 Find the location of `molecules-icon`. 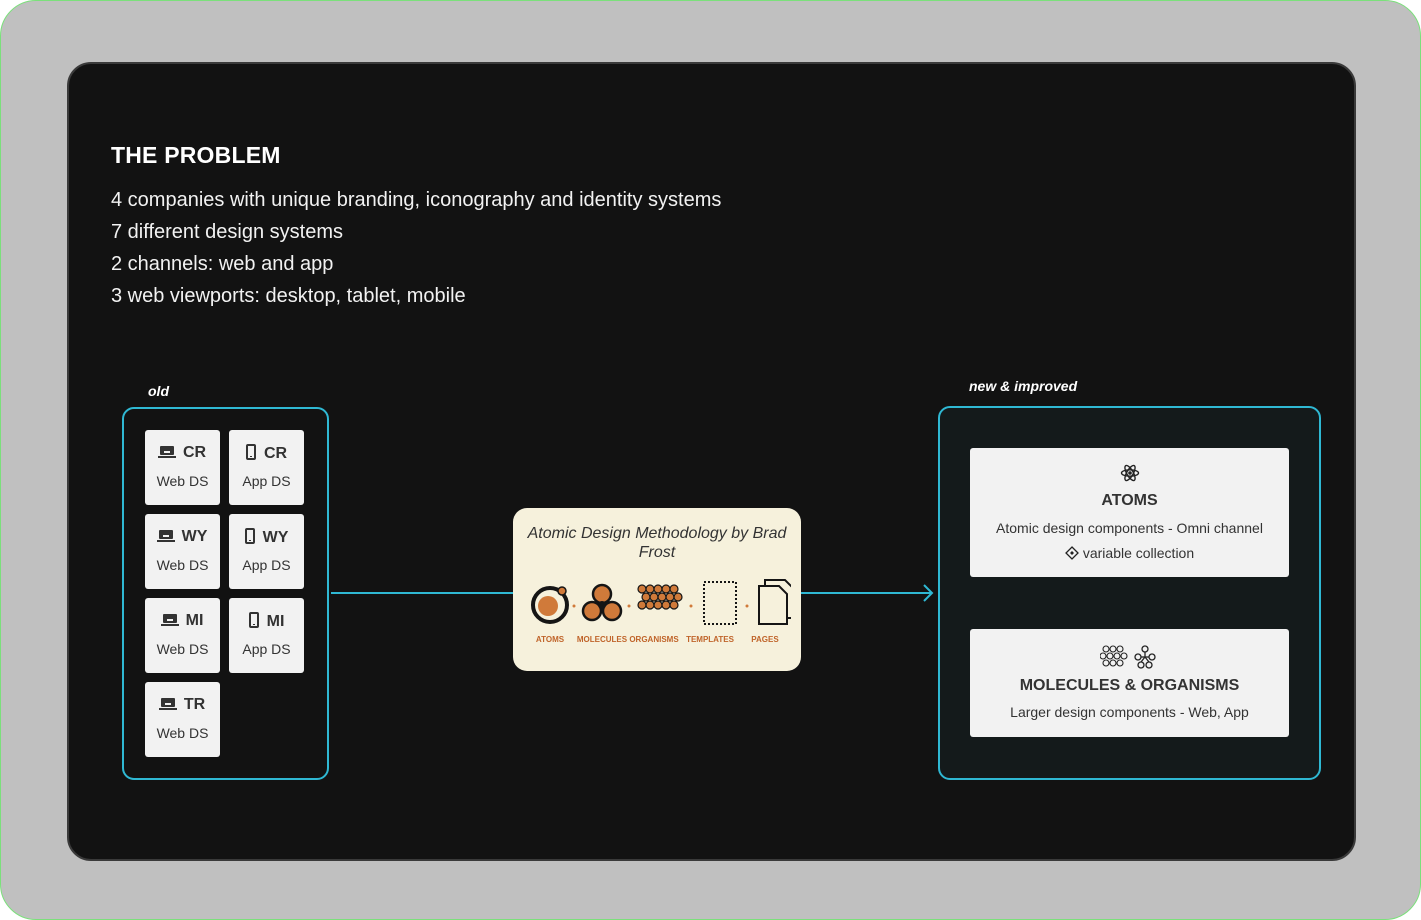

molecules-icon is located at coordinates (602, 602).